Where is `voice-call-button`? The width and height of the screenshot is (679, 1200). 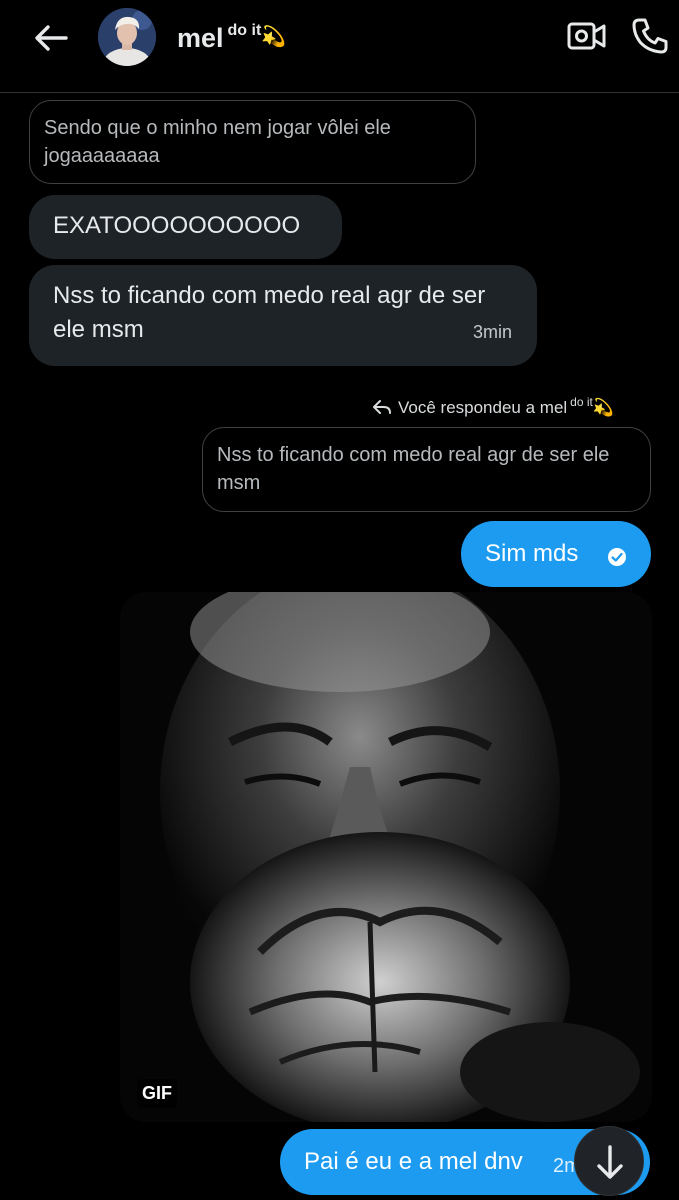
voice-call-button is located at coordinates (650, 36).